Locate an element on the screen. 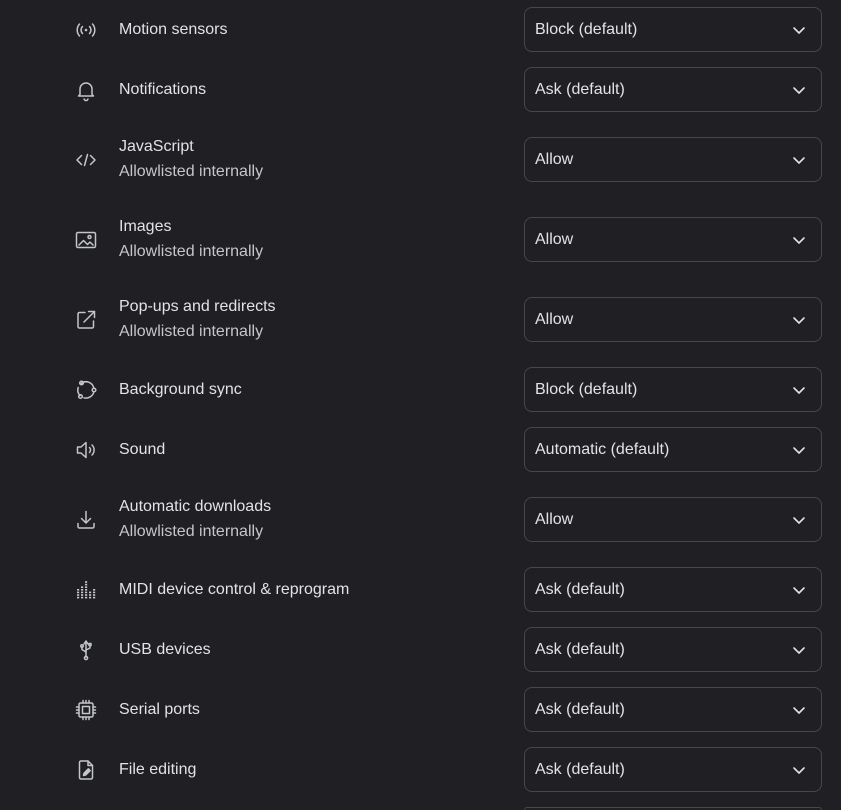  usb-devices-select: Ask (default) is located at coordinates (673, 649).